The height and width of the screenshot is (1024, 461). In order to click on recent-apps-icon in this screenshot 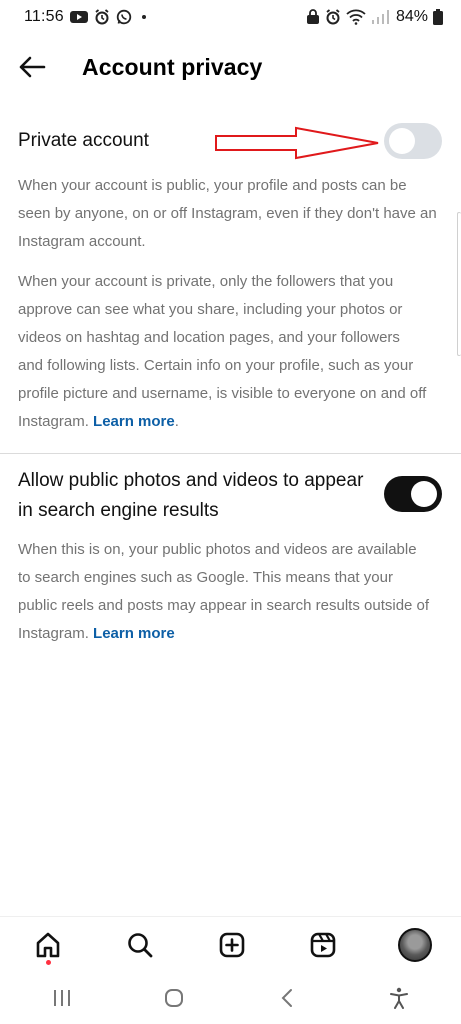, I will do `click(62, 998)`.